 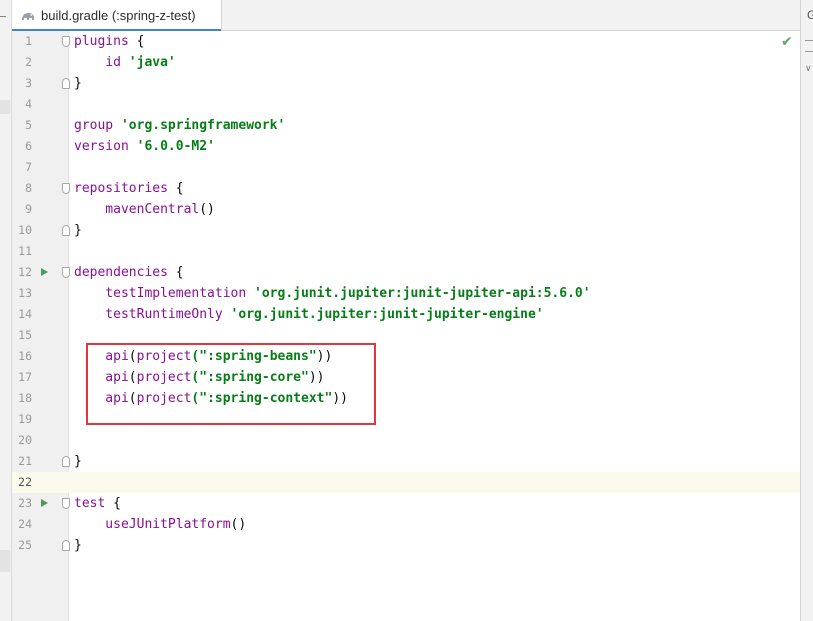 What do you see at coordinates (175, 146) in the screenshot?
I see `code-string: '6.0.0-M2'` at bounding box center [175, 146].